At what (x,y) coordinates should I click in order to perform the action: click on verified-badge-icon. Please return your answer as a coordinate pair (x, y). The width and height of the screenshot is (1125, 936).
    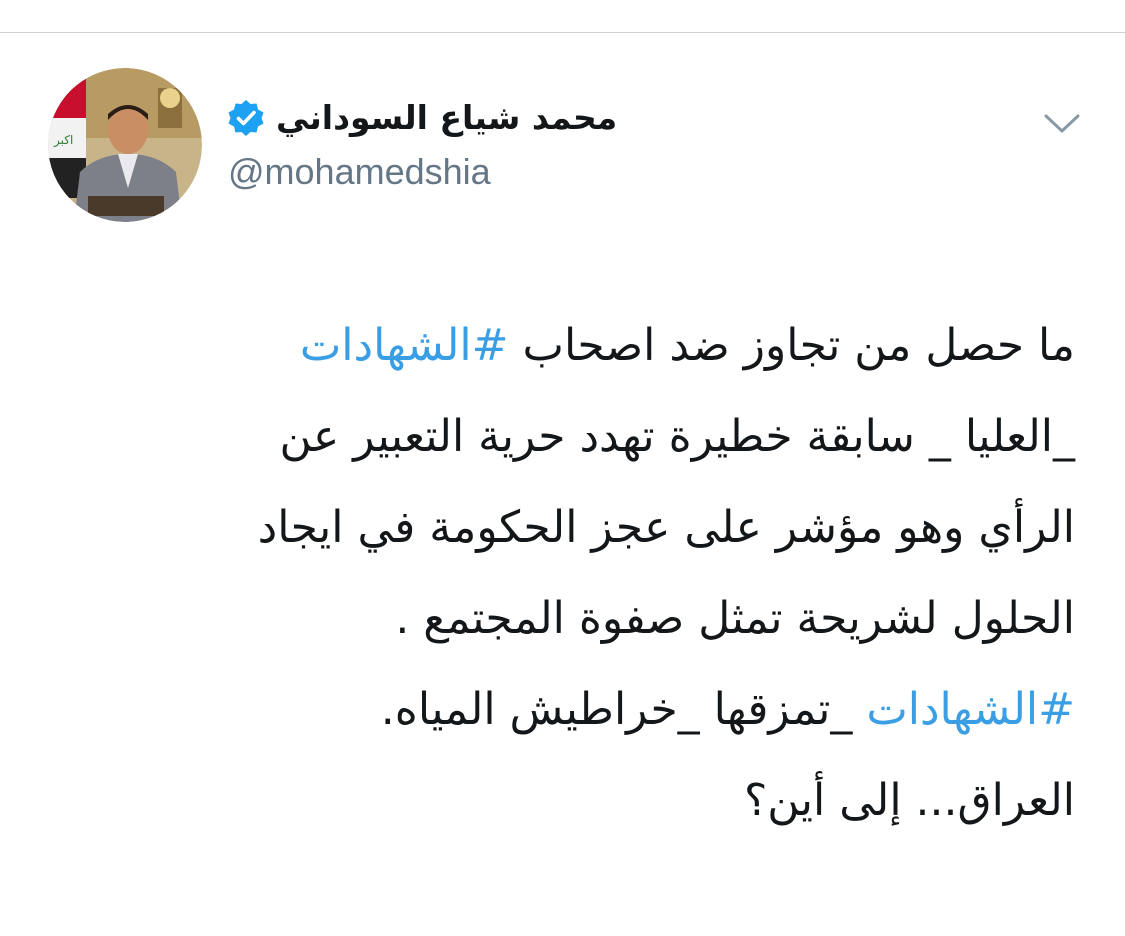
    Looking at the image, I should click on (246, 118).